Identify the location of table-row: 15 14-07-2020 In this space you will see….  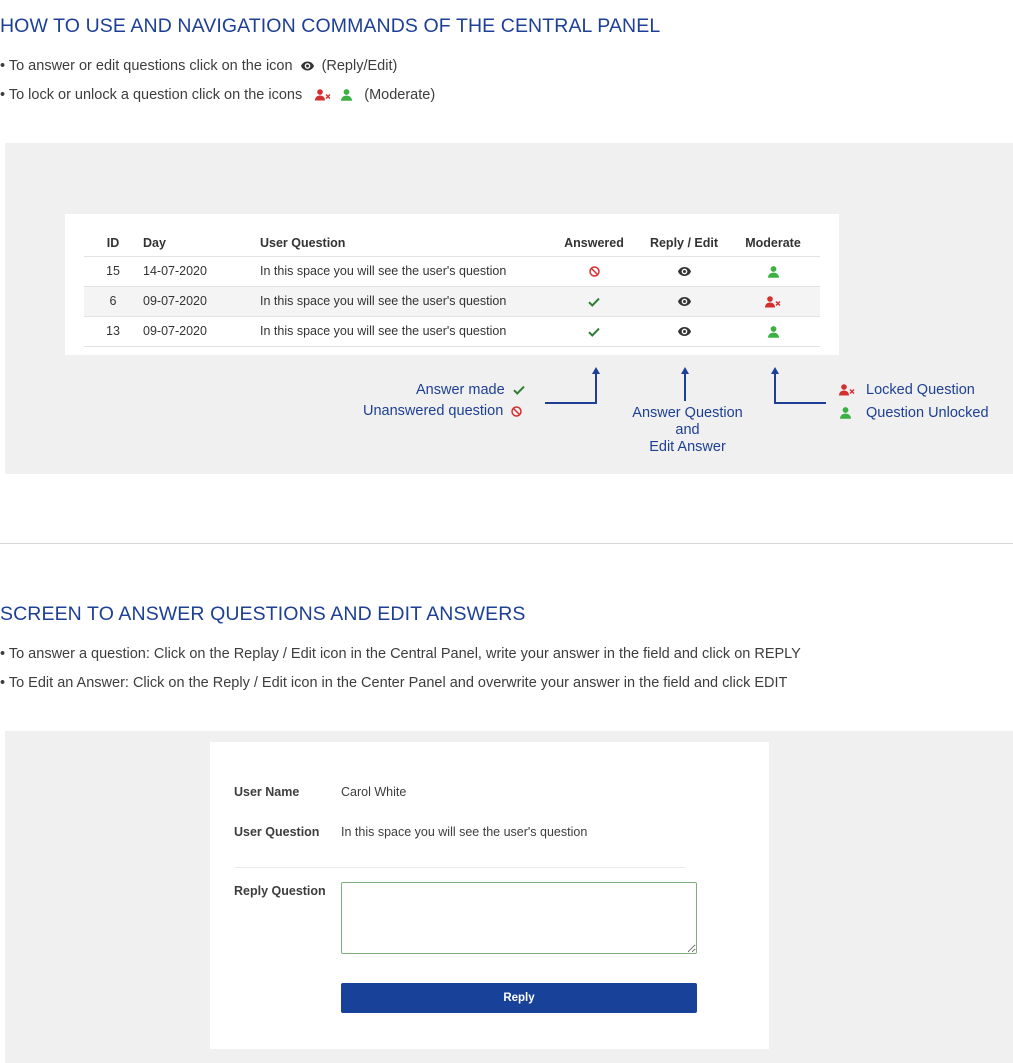
(452, 270).